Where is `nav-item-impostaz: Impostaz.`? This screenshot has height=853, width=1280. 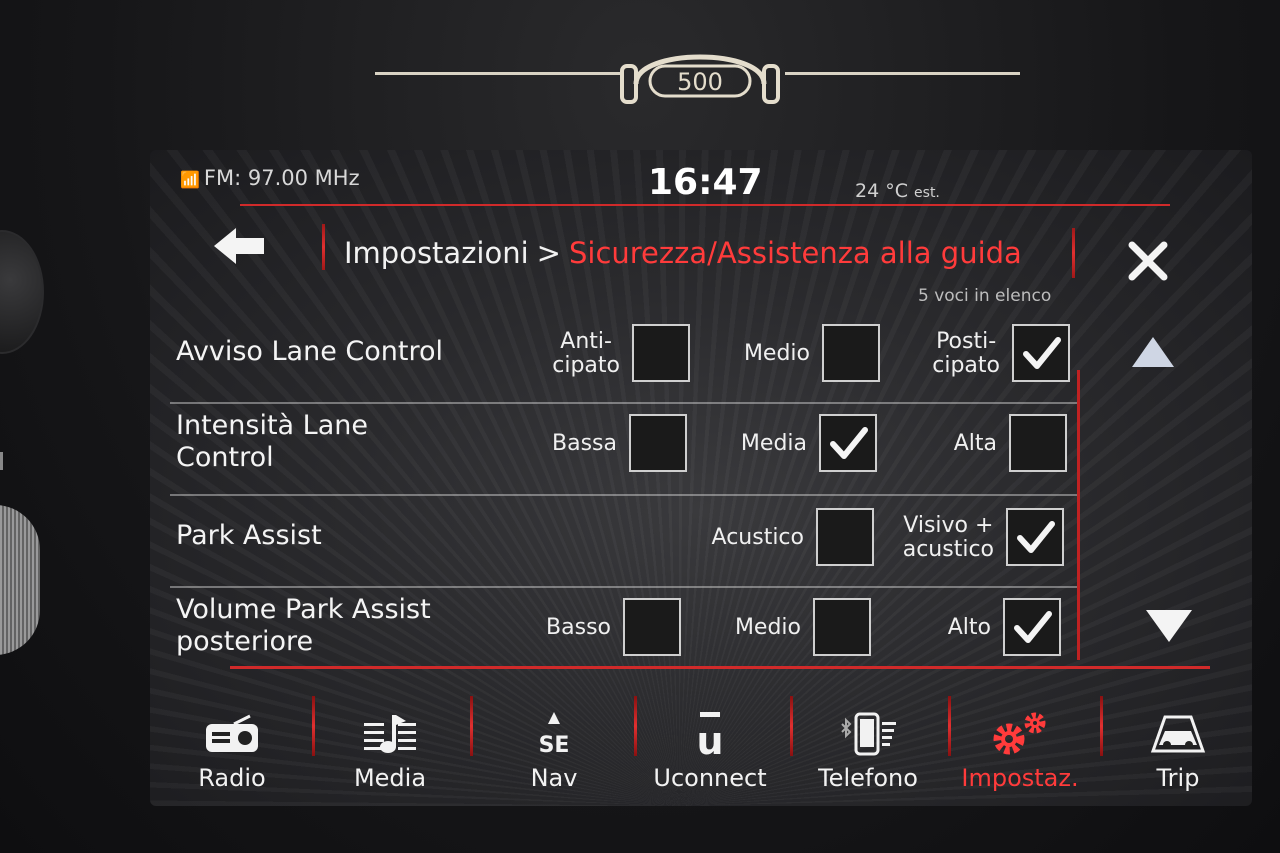 nav-item-impostaz: Impostaz. is located at coordinates (1020, 741).